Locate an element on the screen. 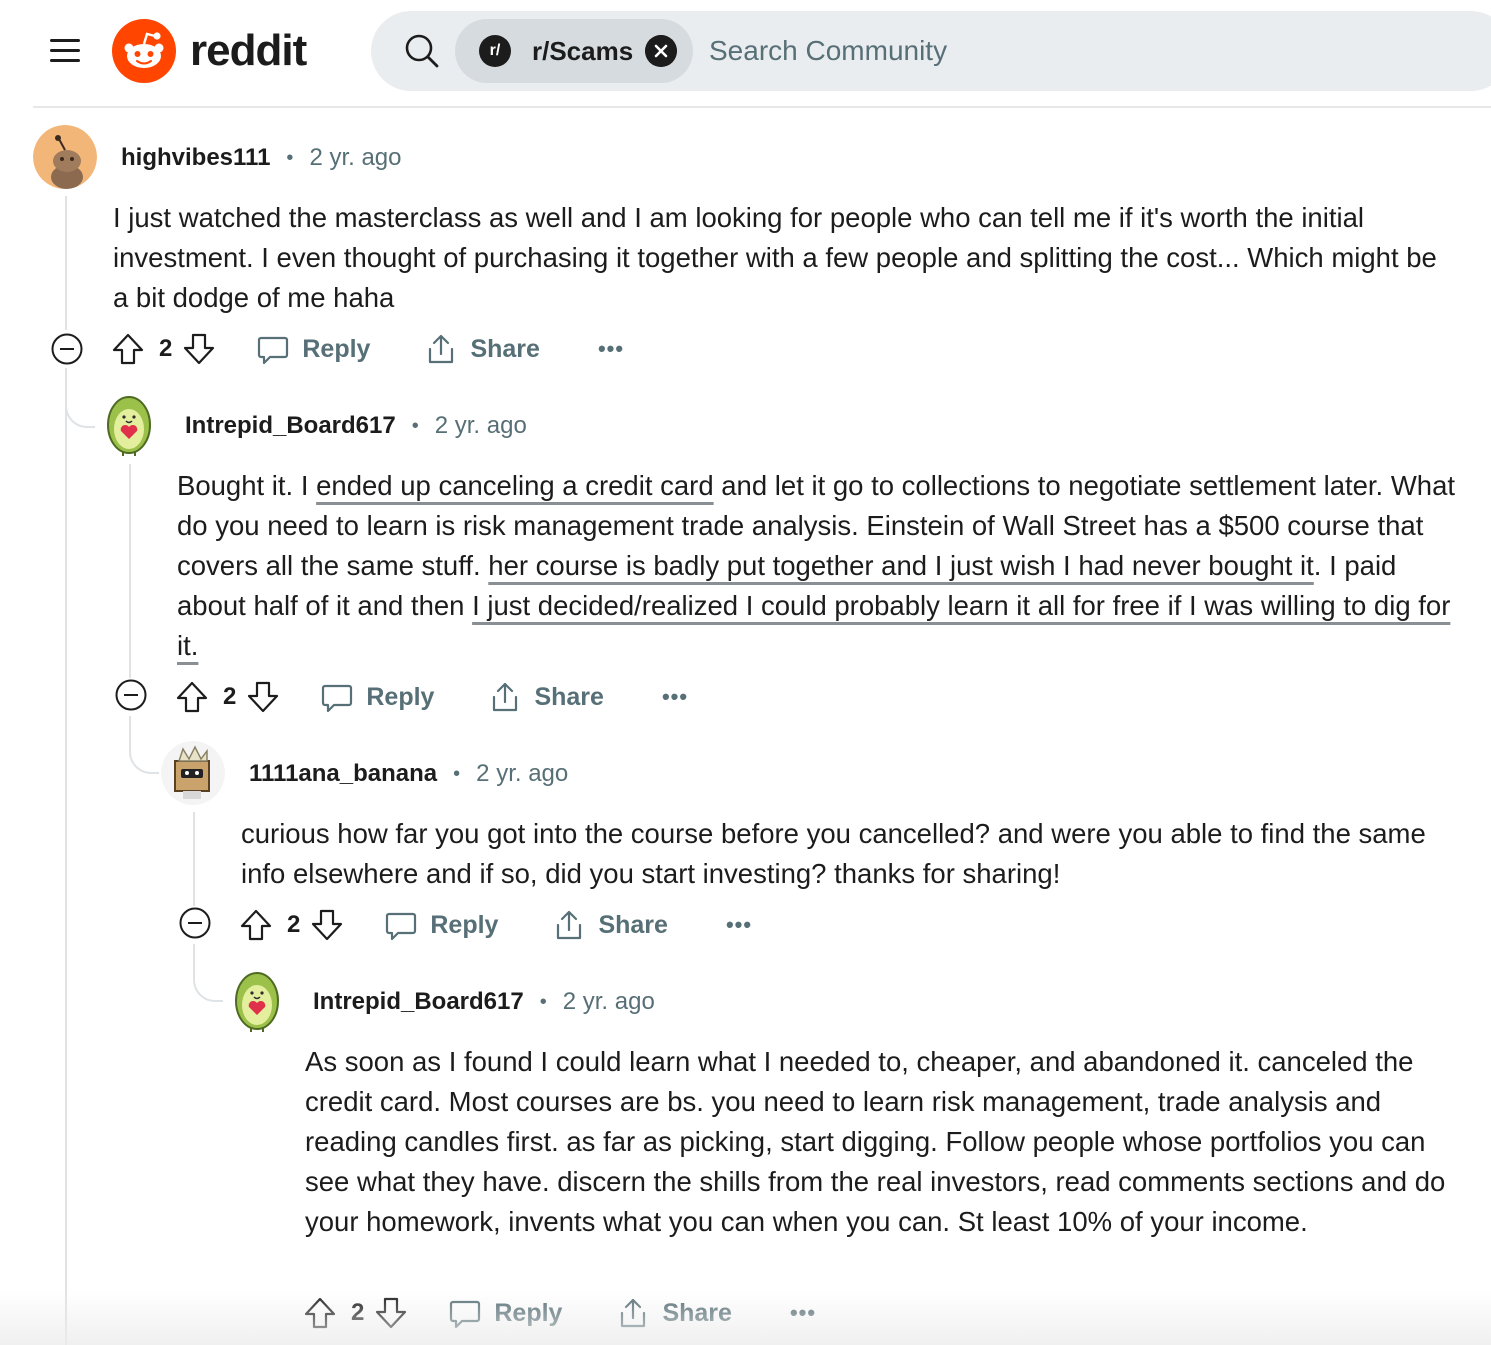 This screenshot has width=1491, height=1345. search-input: Search Community is located at coordinates (828, 51).